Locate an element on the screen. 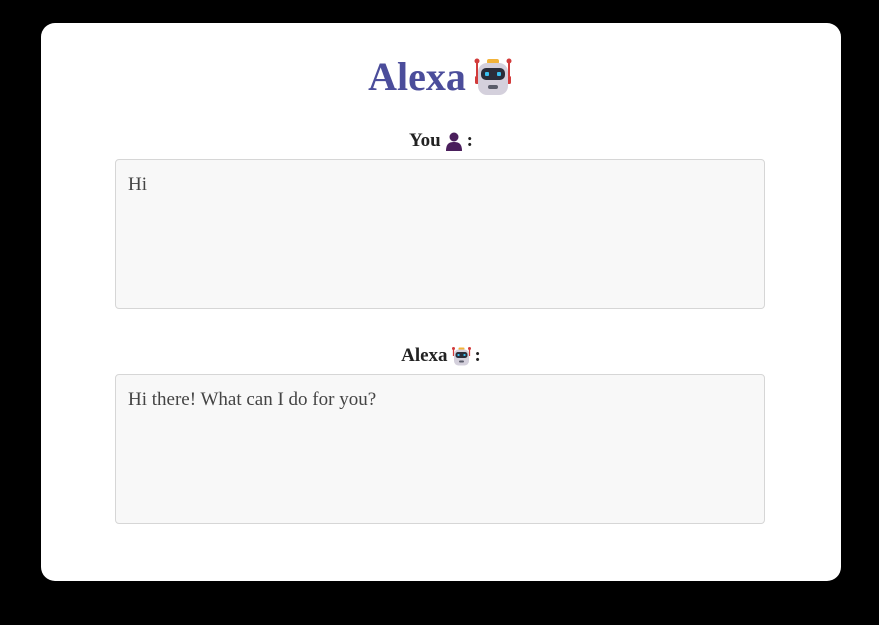 Image resolution: width=879 pixels, height=625 pixels. bot-label-text: Alexa is located at coordinates (424, 355).